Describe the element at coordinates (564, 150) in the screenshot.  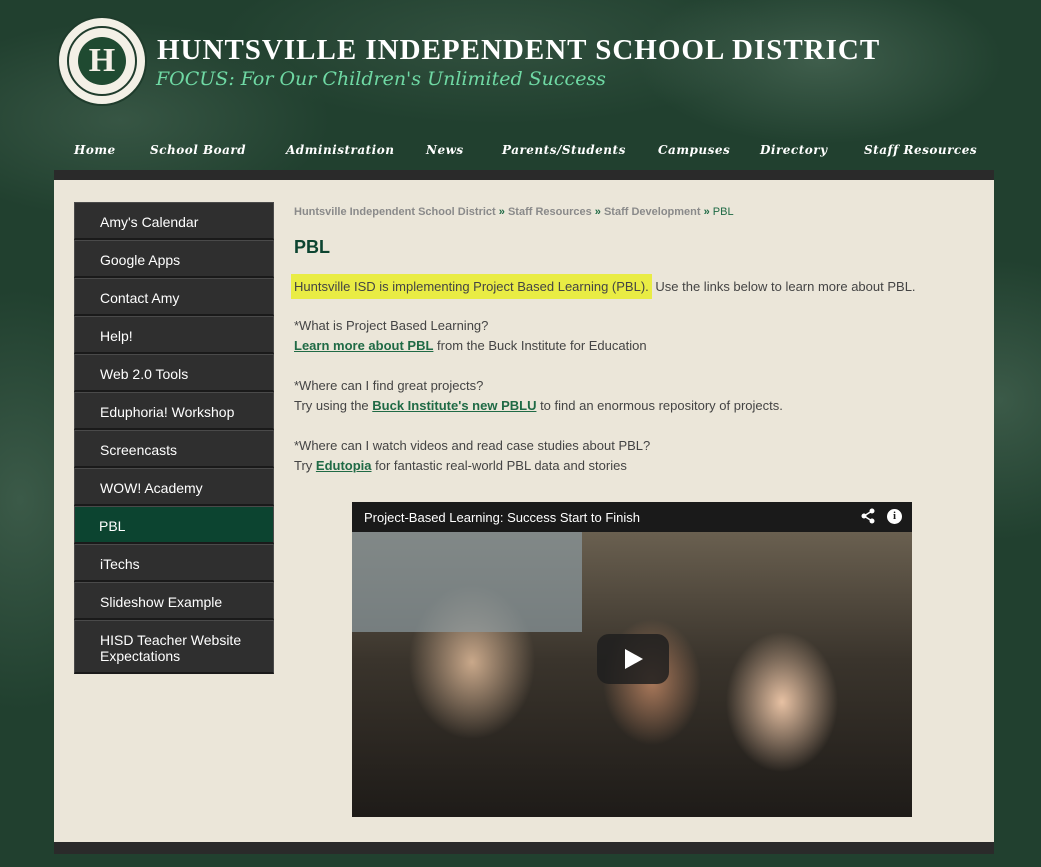
I see `nav-parents-students: Parents/Students` at that location.